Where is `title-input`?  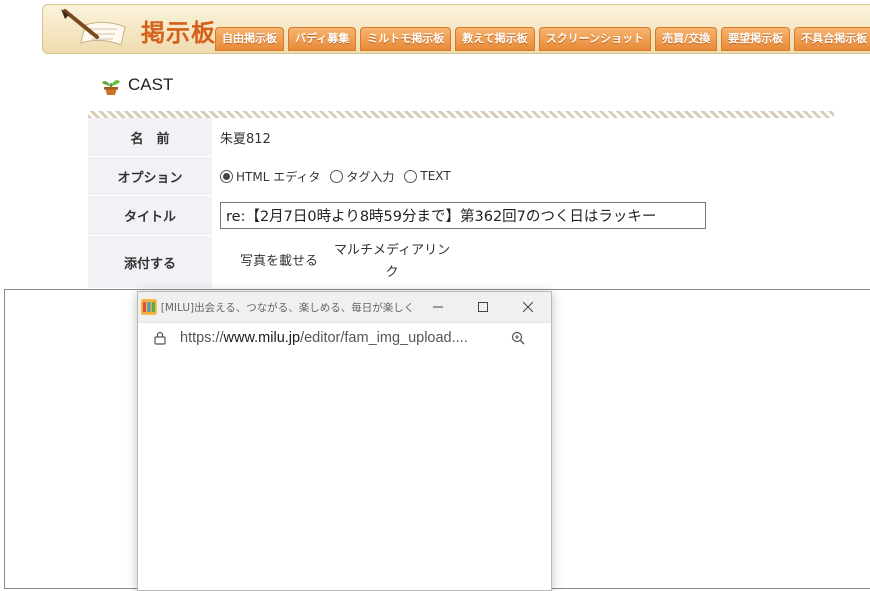
title-input is located at coordinates (463, 215).